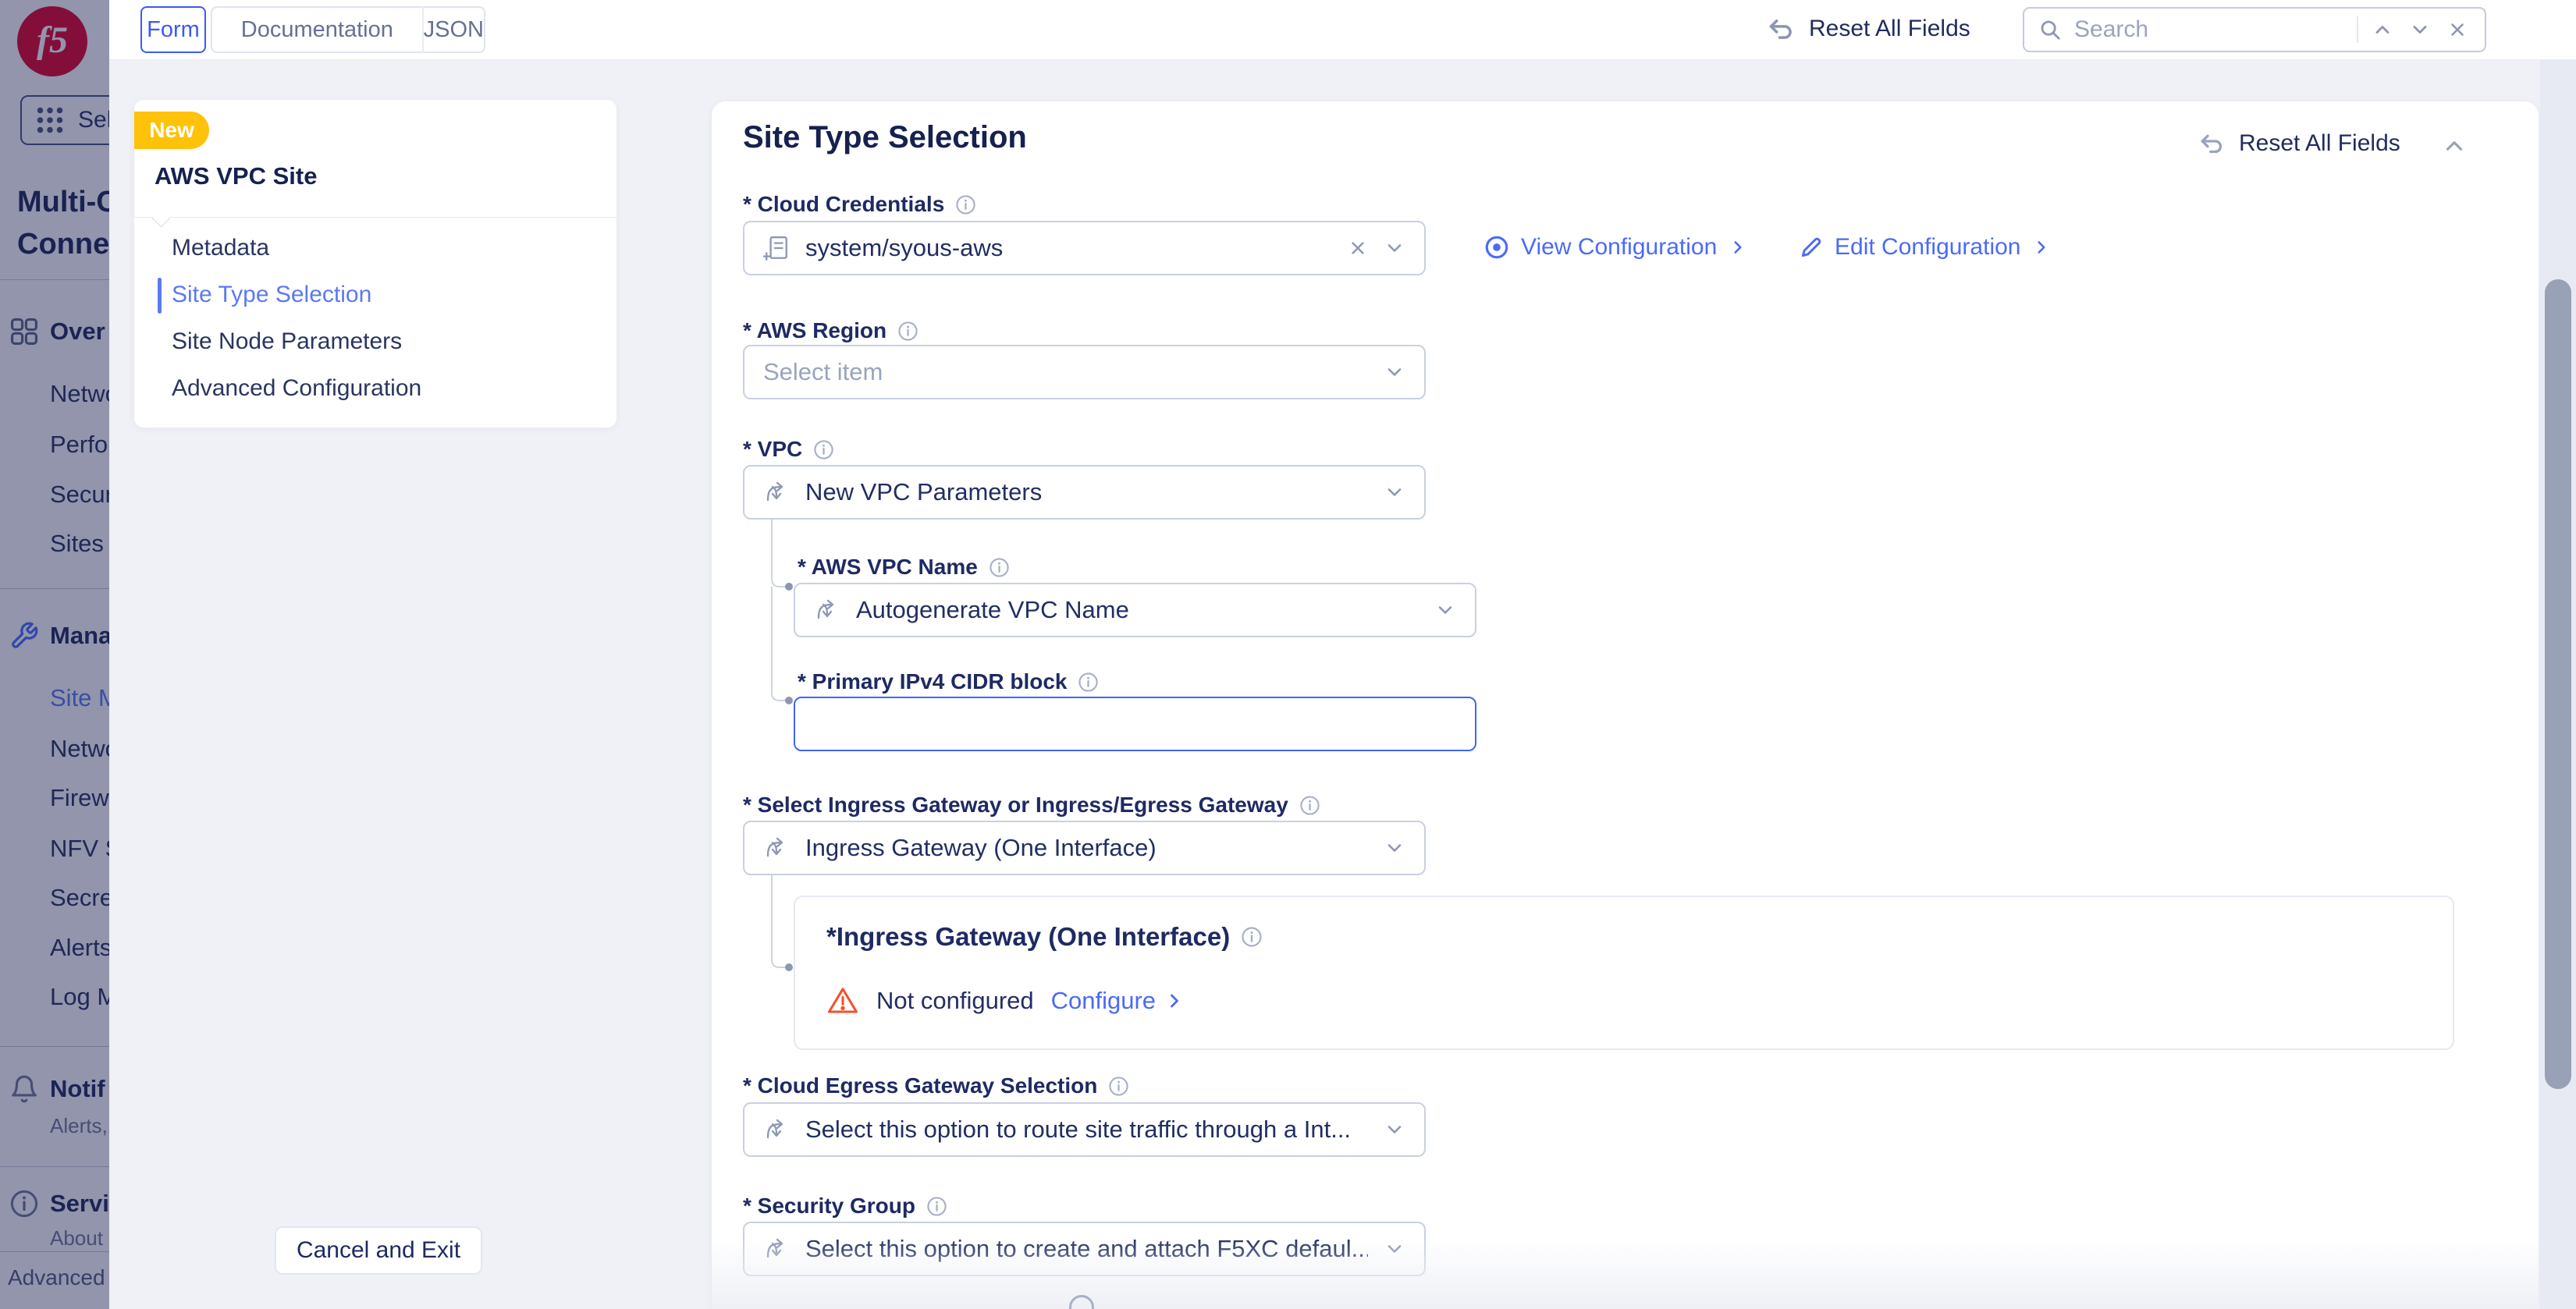  I want to click on edit-configuration-link: Edit Configuration, so click(1926, 247).